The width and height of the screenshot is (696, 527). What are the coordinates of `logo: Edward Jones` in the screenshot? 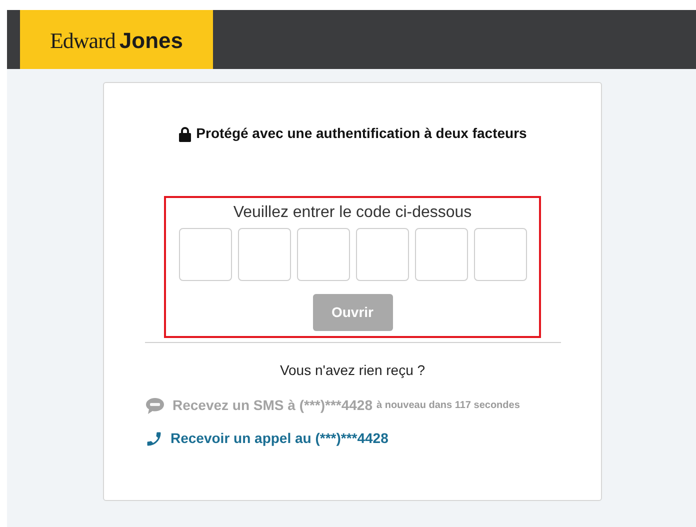 It's located at (116, 39).